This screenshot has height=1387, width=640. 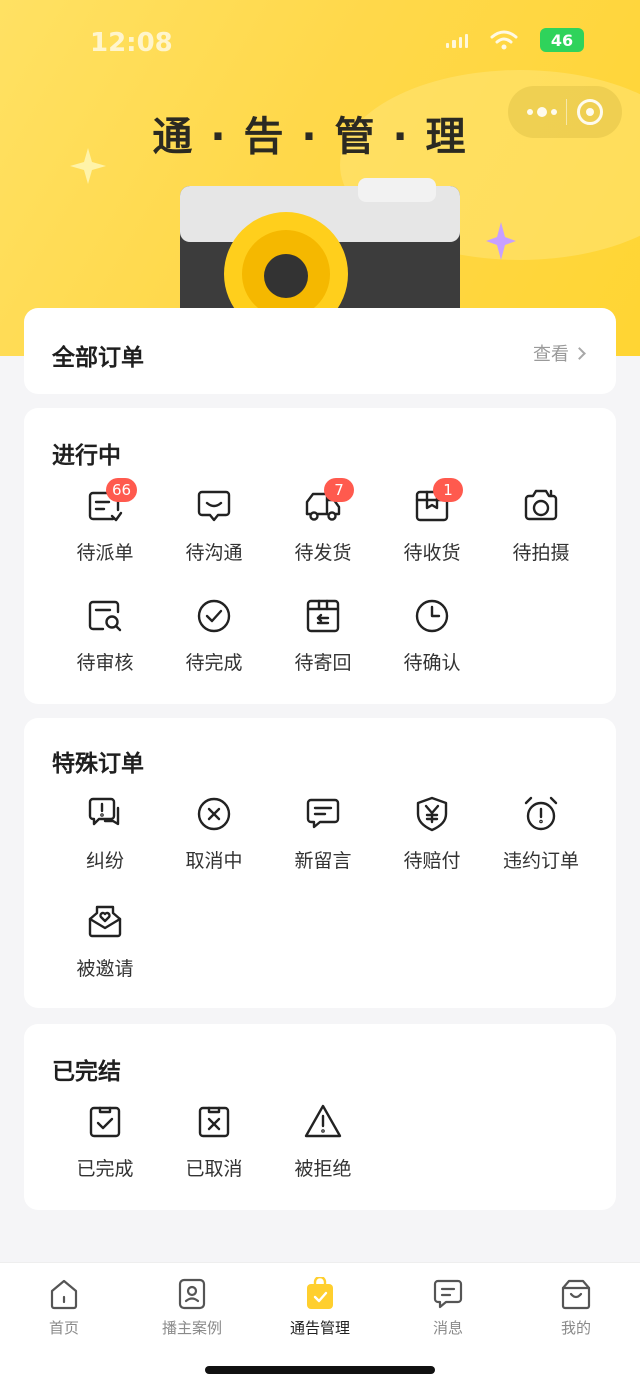 What do you see at coordinates (105, 952) in the screenshot?
I see `grid-item-invited: 被邀请` at bounding box center [105, 952].